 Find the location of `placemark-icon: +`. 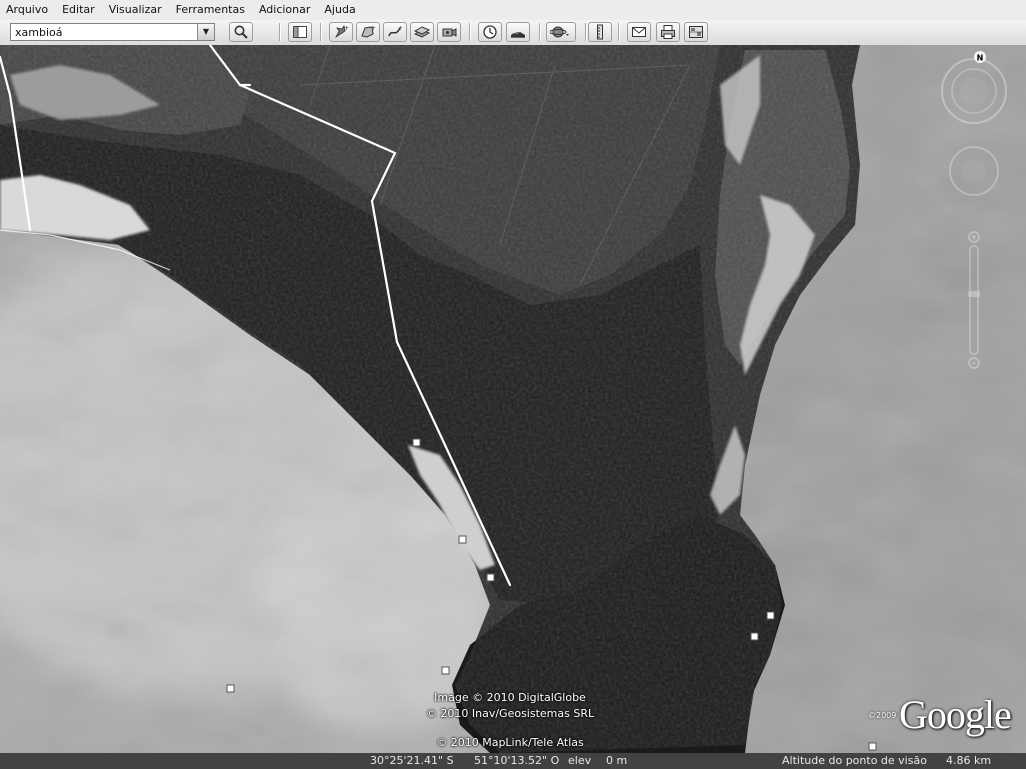

placemark-icon: + is located at coordinates (341, 31).